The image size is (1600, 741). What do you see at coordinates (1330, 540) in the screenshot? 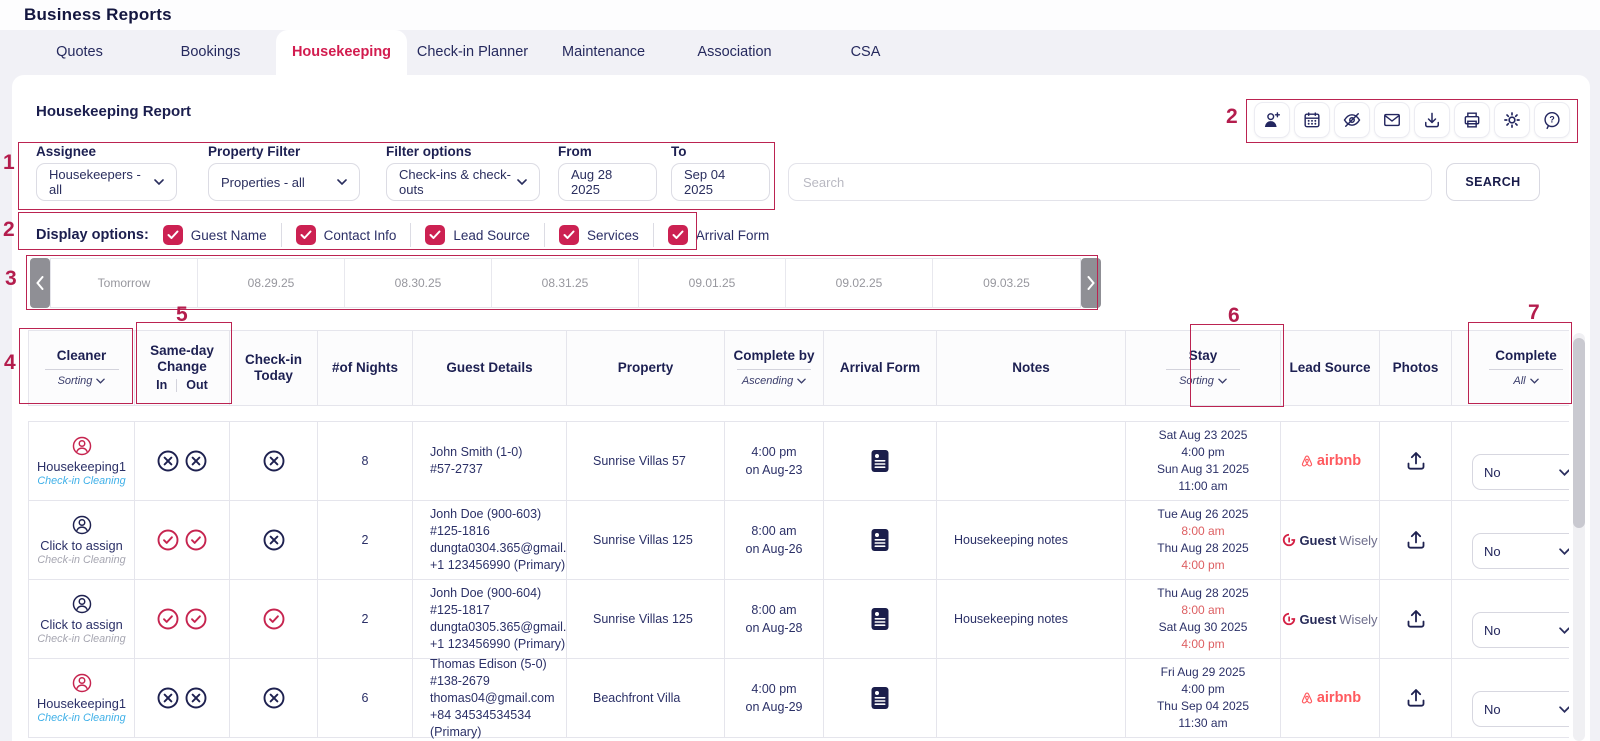
I see `guestwisely-logo: Guest Wisely` at bounding box center [1330, 540].